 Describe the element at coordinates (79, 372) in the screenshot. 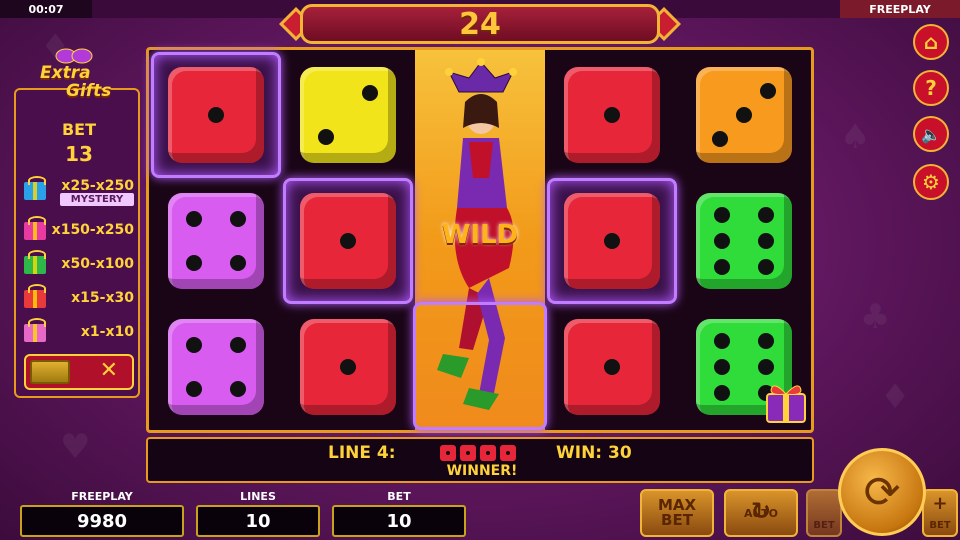

I see `gift-toggle-switch: ✕` at that location.